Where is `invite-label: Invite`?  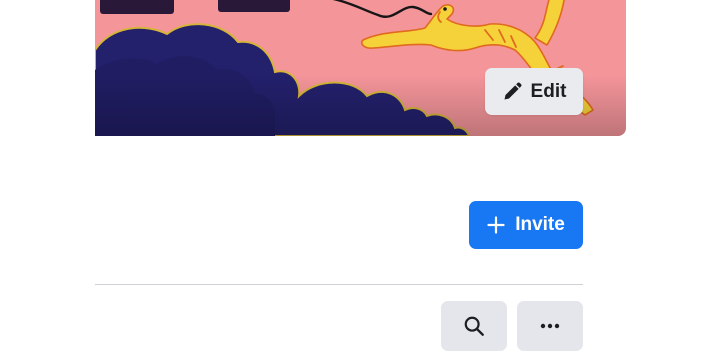
invite-label: Invite is located at coordinates (540, 224).